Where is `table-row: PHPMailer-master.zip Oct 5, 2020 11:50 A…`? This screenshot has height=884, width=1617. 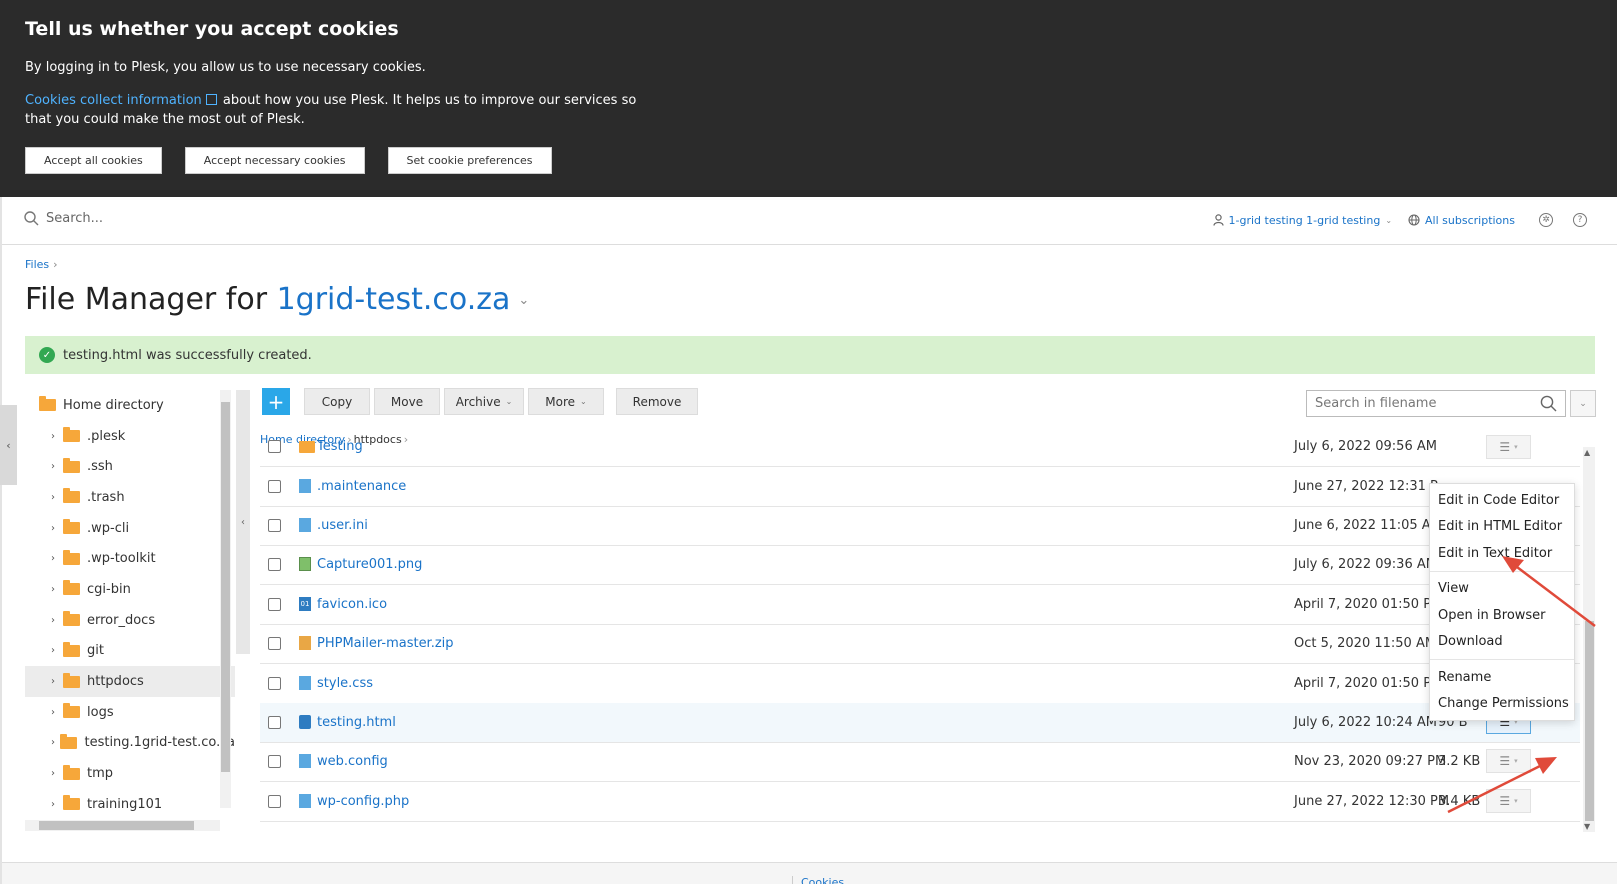
table-row: PHPMailer-master.zip Oct 5, 2020 11:50 A… is located at coordinates (920, 644).